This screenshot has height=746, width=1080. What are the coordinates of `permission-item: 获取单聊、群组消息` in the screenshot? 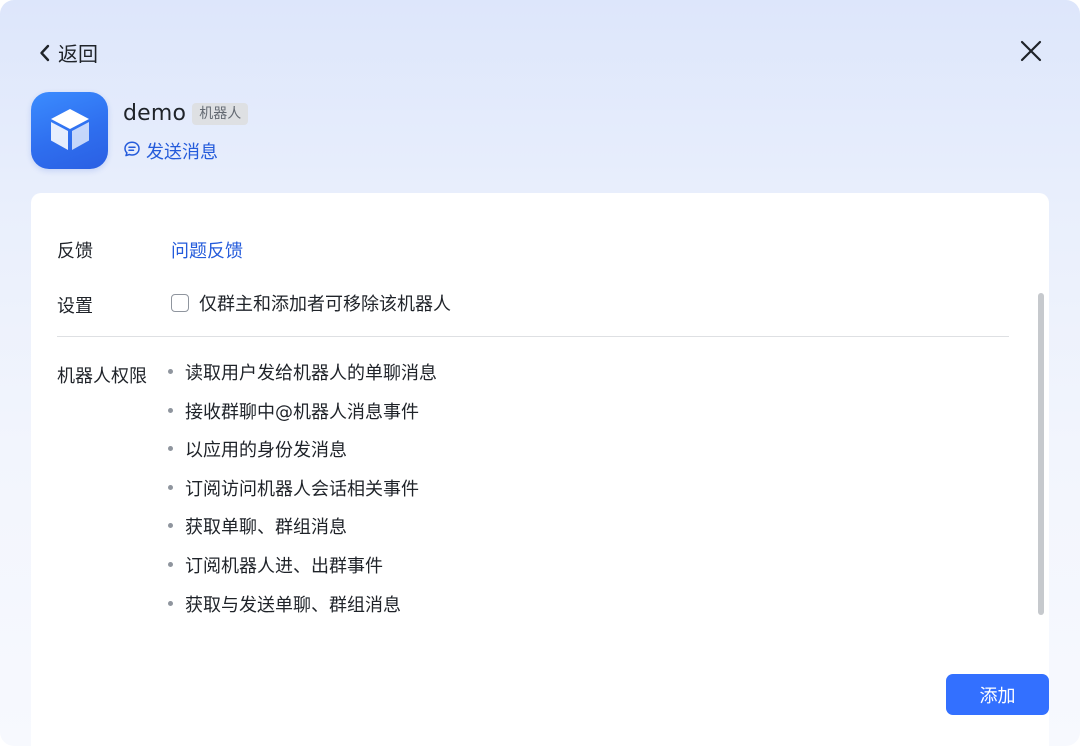 It's located at (302, 532).